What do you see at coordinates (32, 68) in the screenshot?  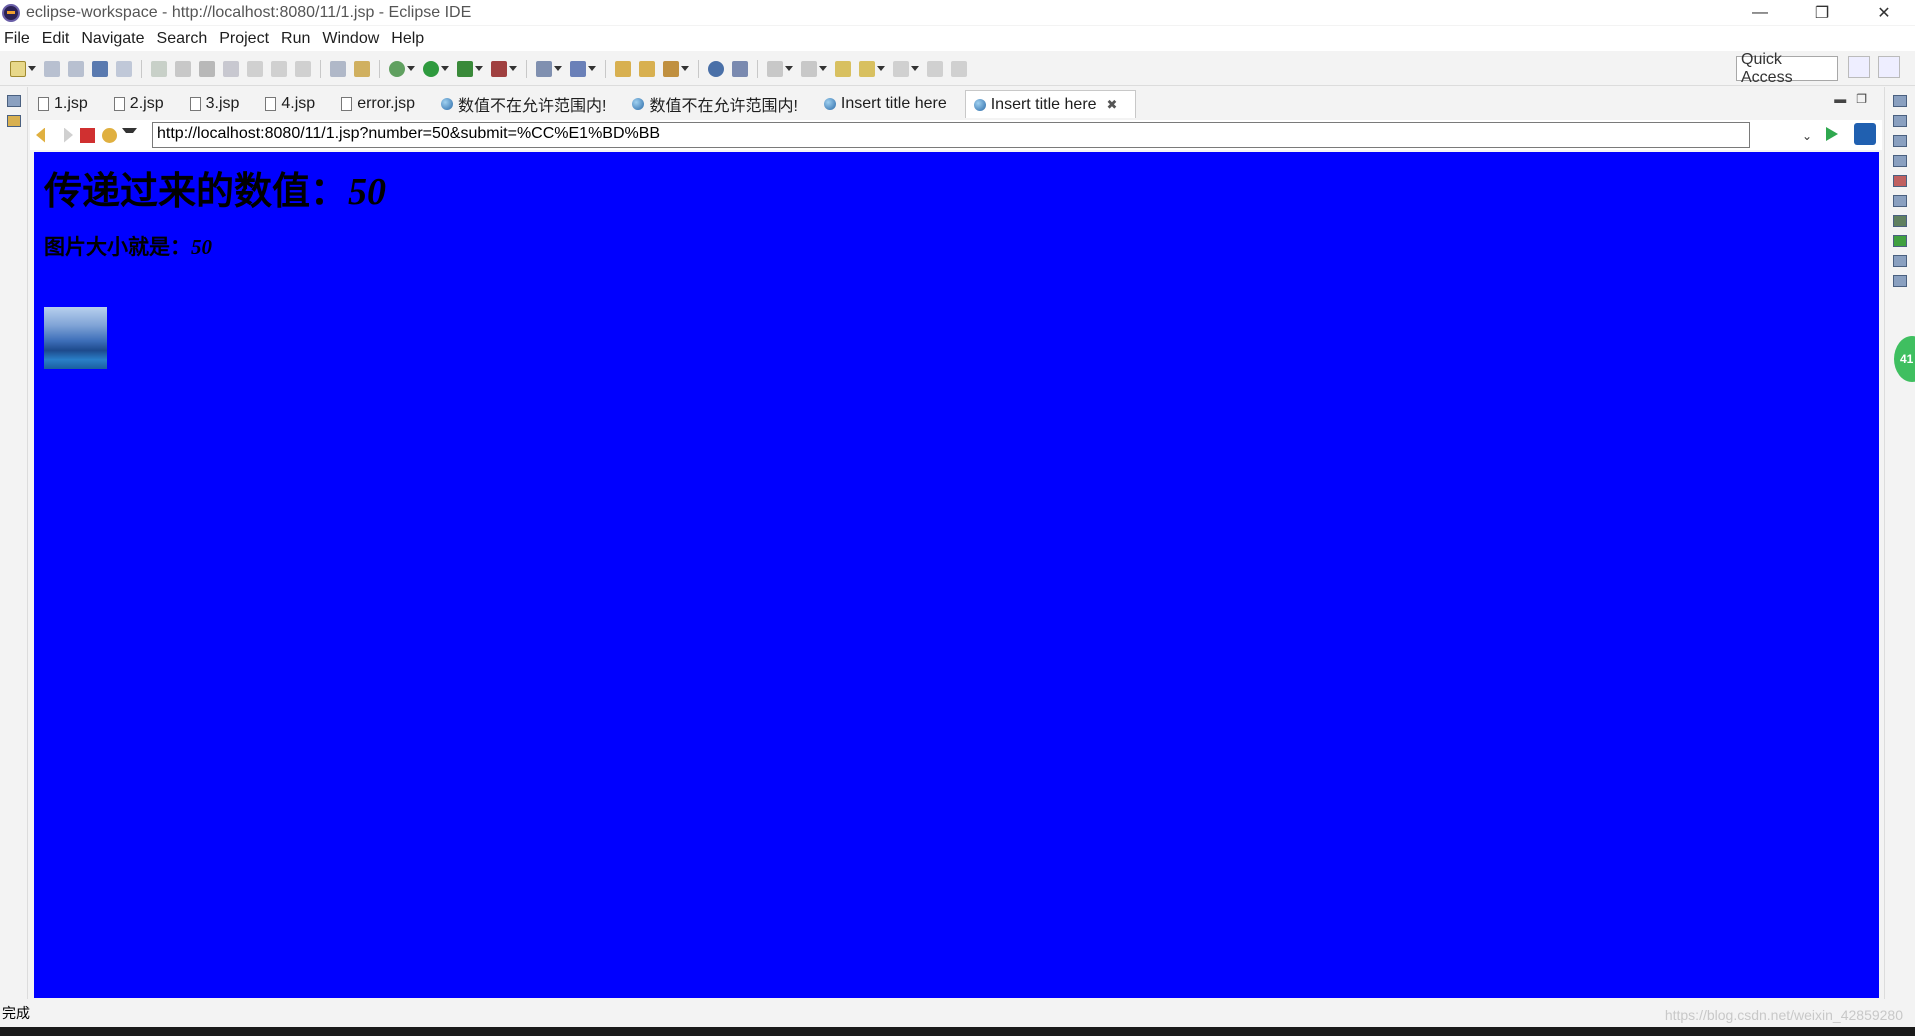 I see `new-dropdown-icon` at bounding box center [32, 68].